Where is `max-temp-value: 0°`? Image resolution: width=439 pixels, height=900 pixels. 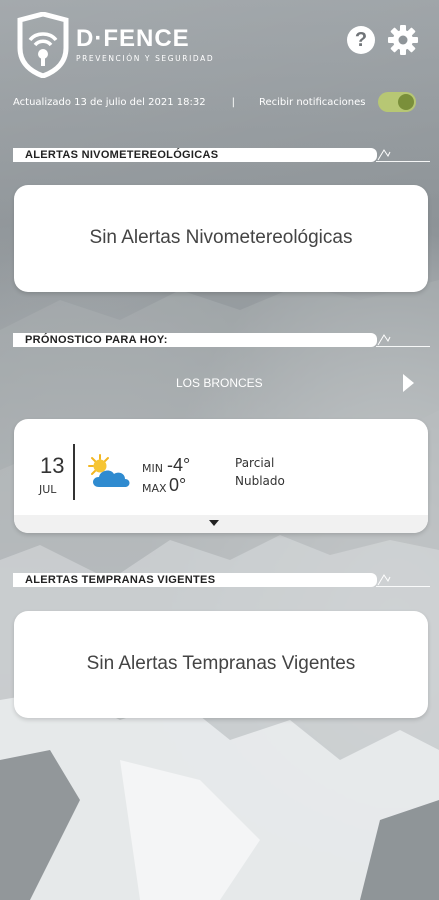 max-temp-value: 0° is located at coordinates (178, 485).